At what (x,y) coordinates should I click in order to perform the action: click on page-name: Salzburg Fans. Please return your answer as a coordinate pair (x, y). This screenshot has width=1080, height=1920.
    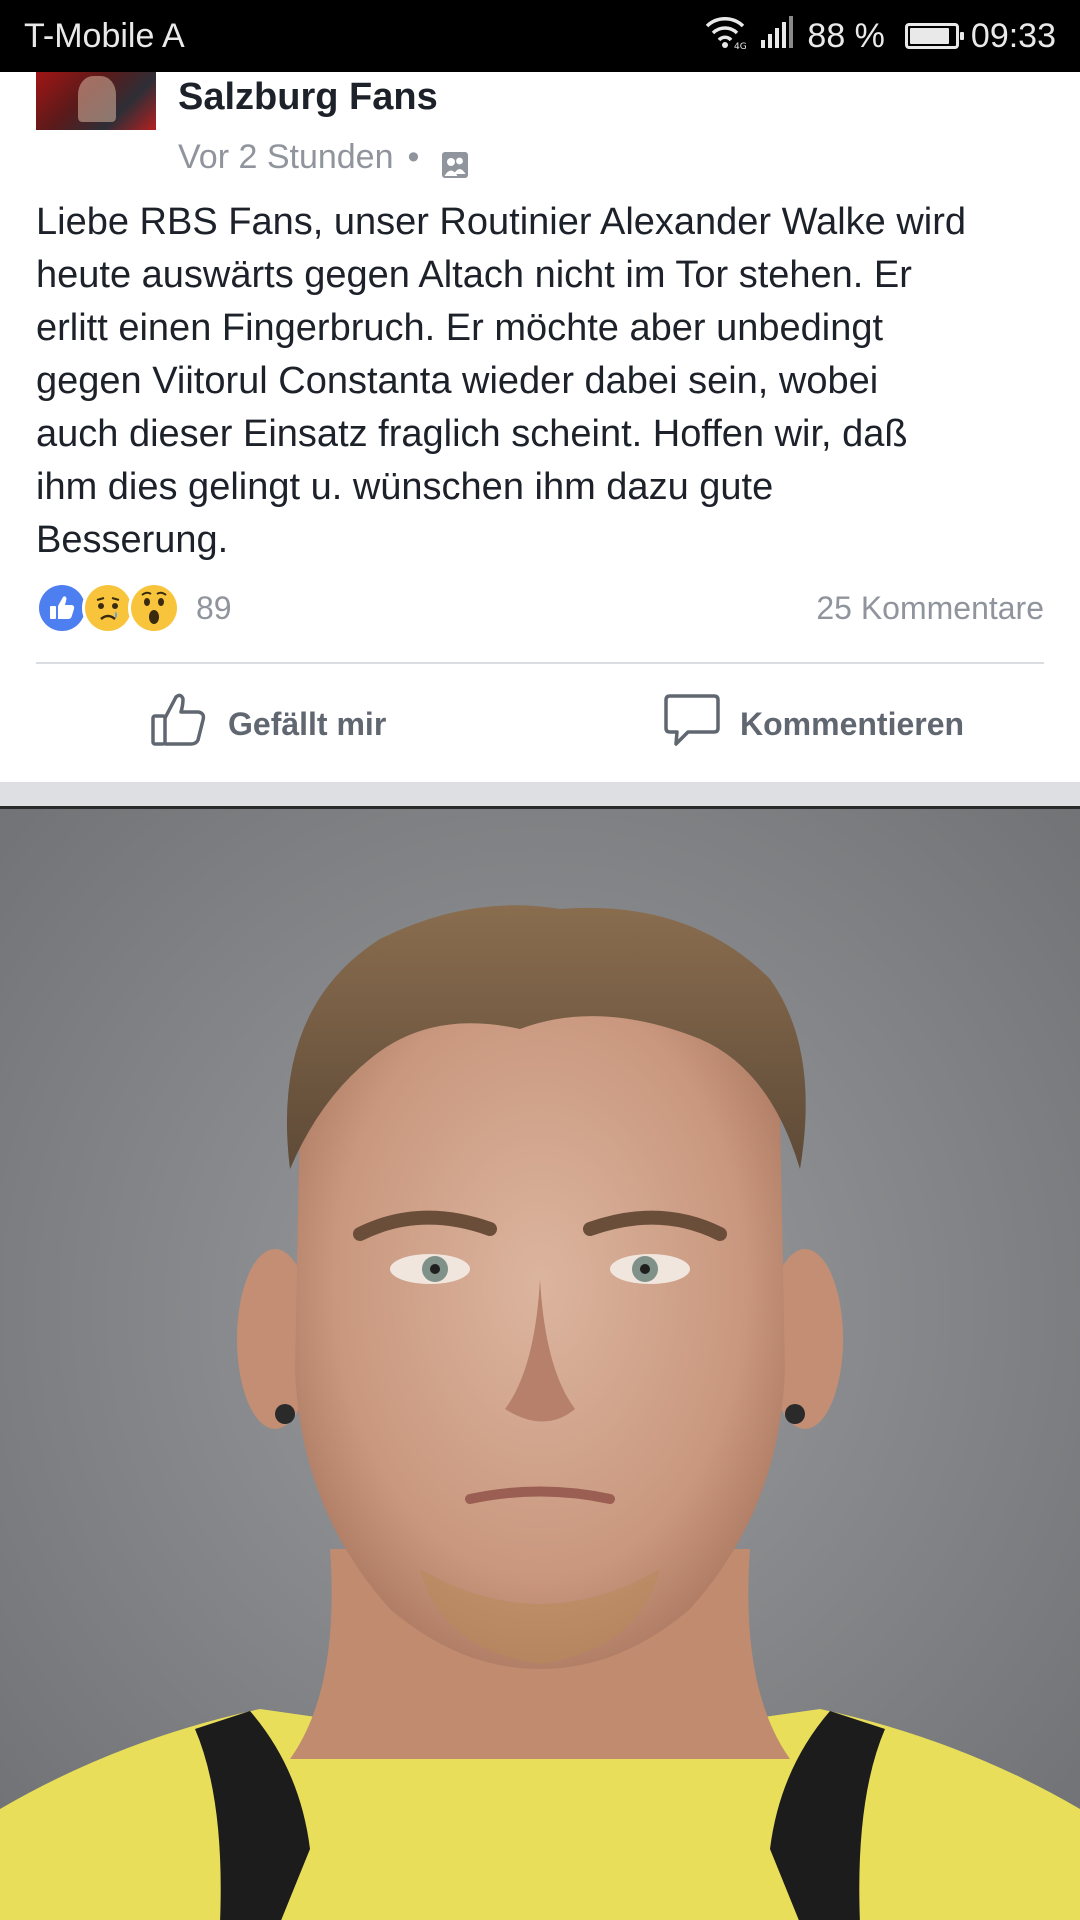
    Looking at the image, I should click on (308, 97).